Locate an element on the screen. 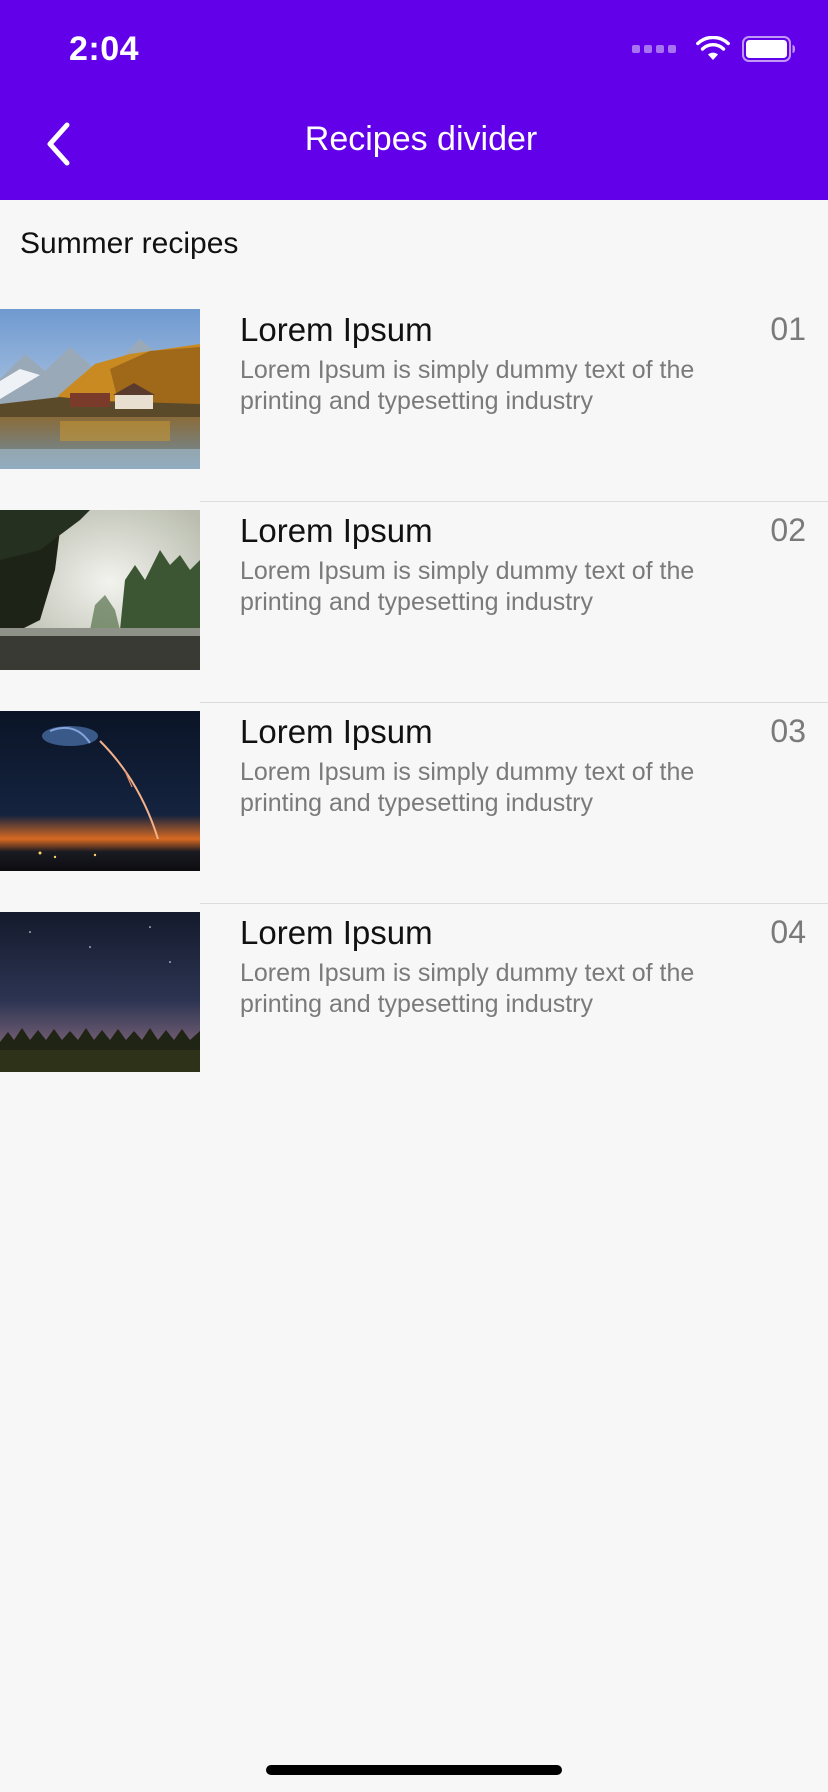 This screenshot has height=1792, width=828. cellular-signal-icon is located at coordinates (654, 49).